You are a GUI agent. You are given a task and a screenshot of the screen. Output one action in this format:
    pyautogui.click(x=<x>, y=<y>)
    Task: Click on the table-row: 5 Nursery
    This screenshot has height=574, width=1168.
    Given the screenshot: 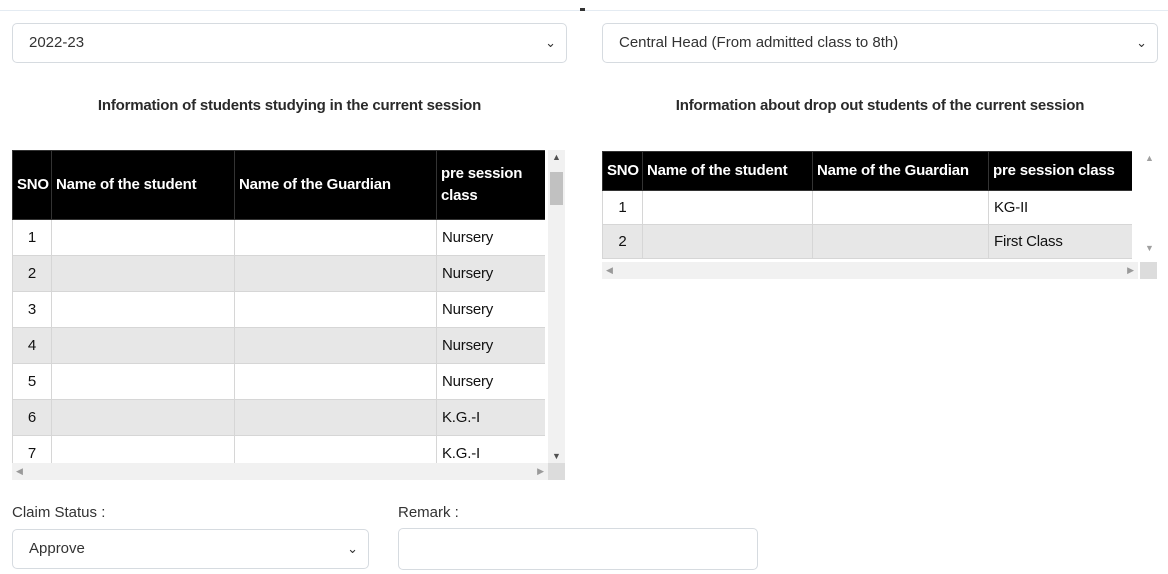 What is the action you would take?
    pyautogui.click(x=278, y=381)
    